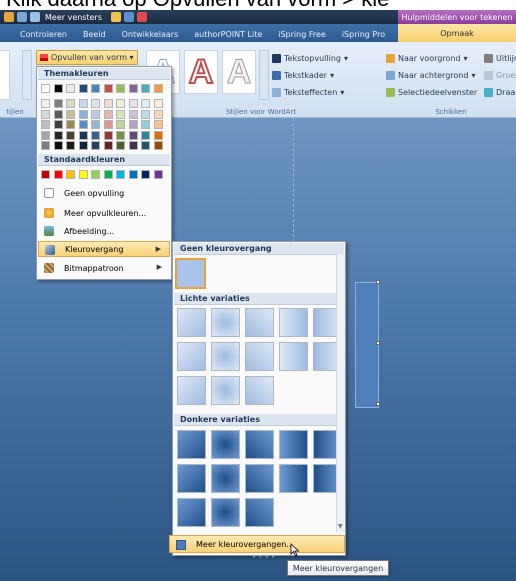 The height and width of the screenshot is (581, 516). I want to click on wordart-gallery-scroll, so click(264, 75).